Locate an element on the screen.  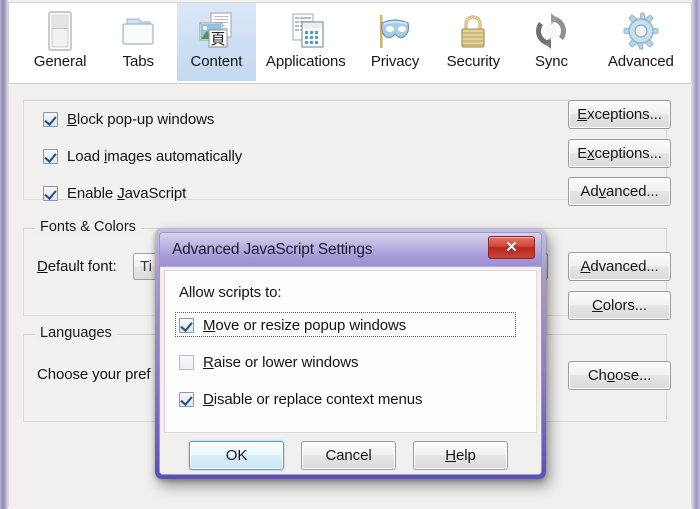
accesskey-r: R is located at coordinates (208, 362).